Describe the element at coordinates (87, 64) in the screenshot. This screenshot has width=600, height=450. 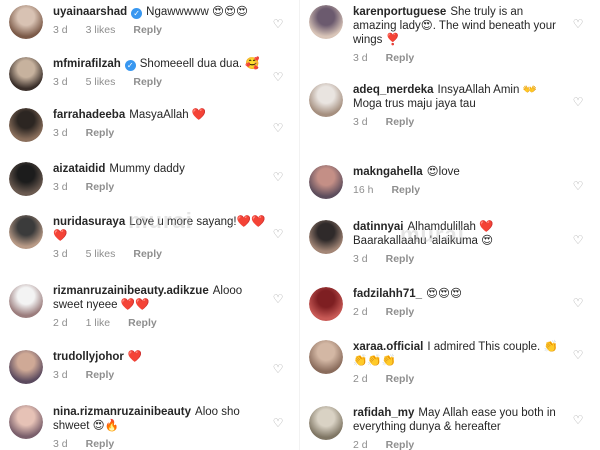
I see `comment-username: mfmirafilzah` at that location.